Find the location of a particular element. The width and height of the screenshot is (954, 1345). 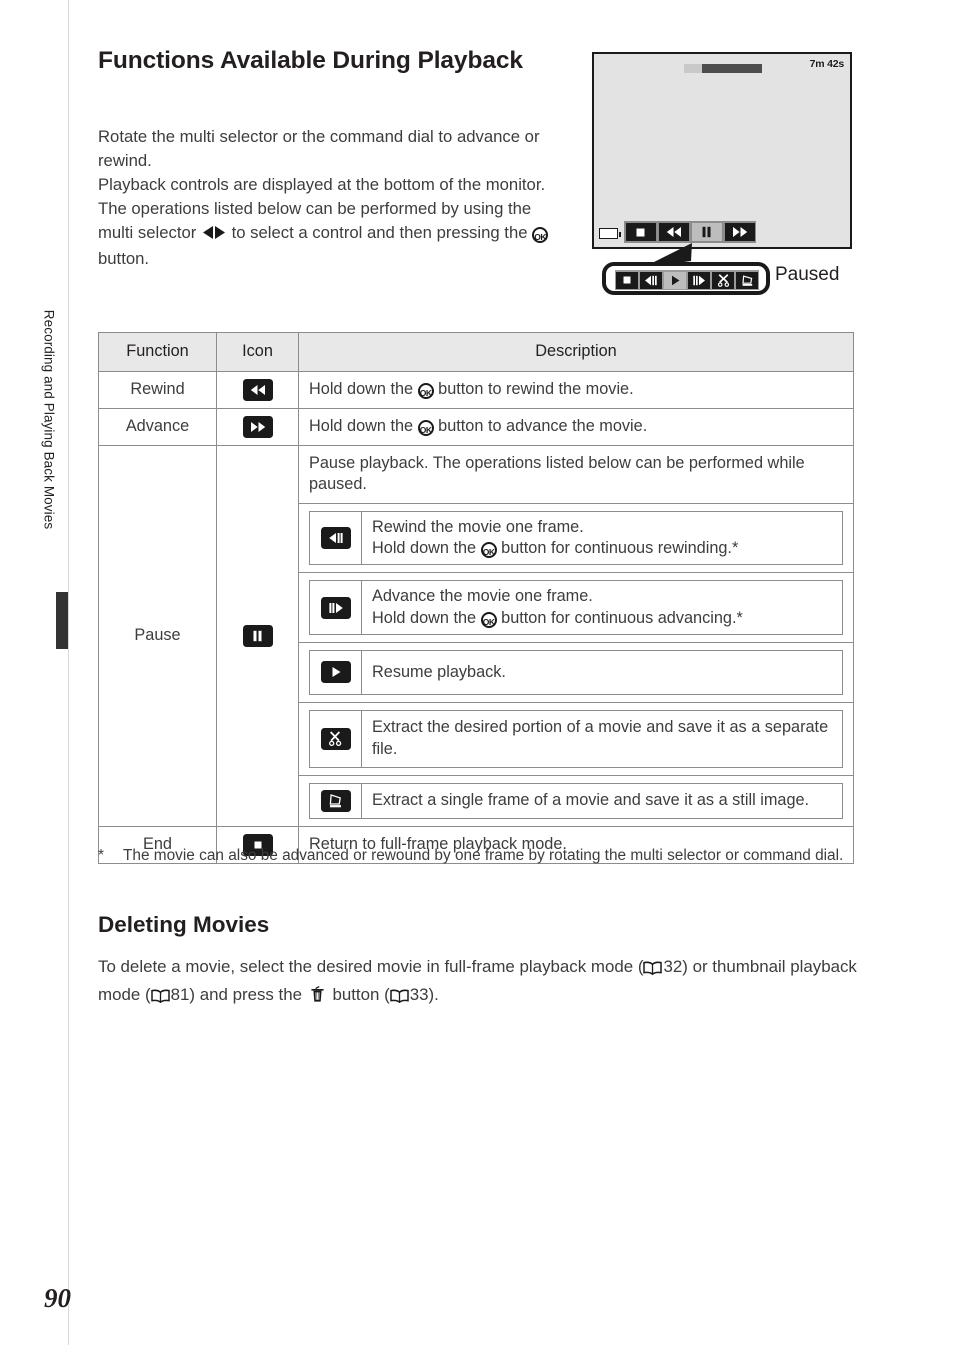

subrow-line-2-part-a: Hold down the is located at coordinates (426, 548).